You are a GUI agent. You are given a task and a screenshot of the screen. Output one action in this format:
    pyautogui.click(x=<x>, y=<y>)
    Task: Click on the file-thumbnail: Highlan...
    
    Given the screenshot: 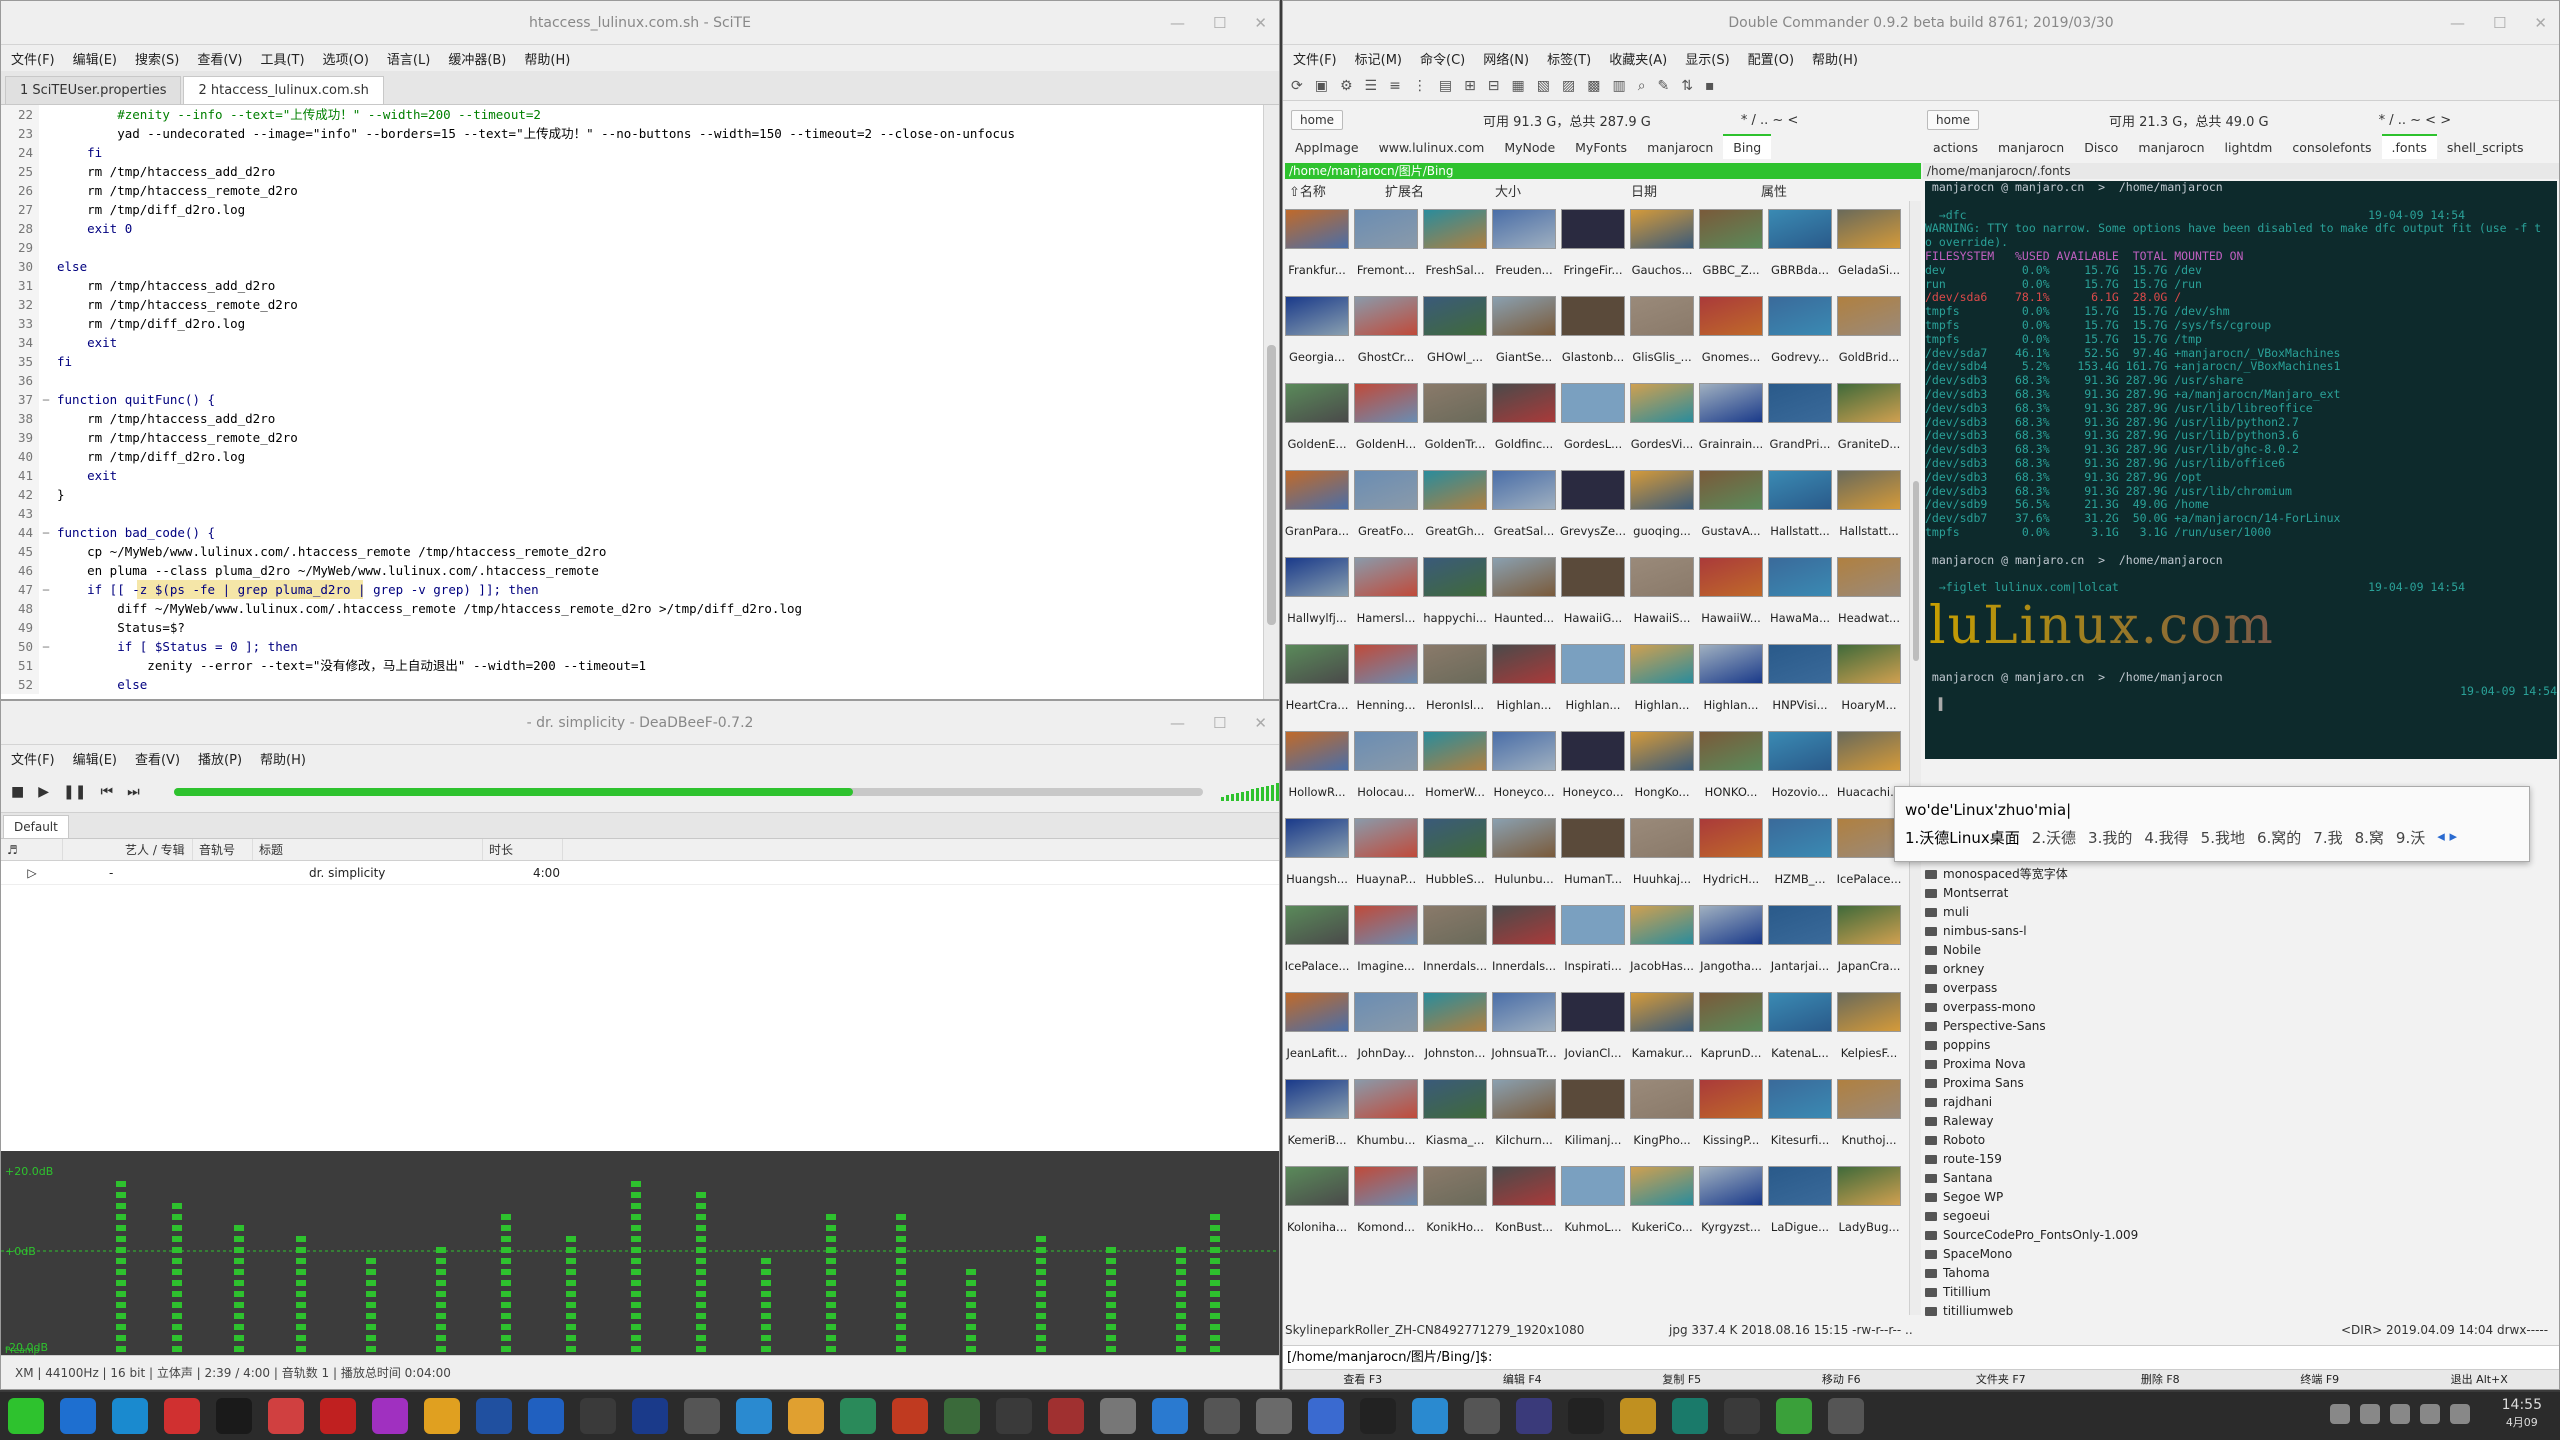 What is the action you would take?
    pyautogui.click(x=1731, y=685)
    